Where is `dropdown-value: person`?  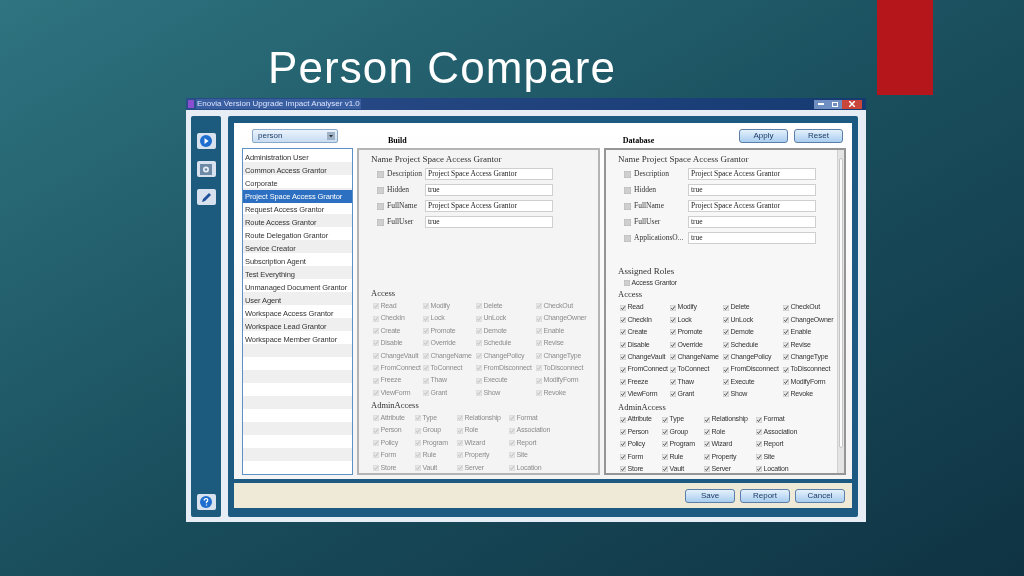 dropdown-value: person is located at coordinates (270, 135).